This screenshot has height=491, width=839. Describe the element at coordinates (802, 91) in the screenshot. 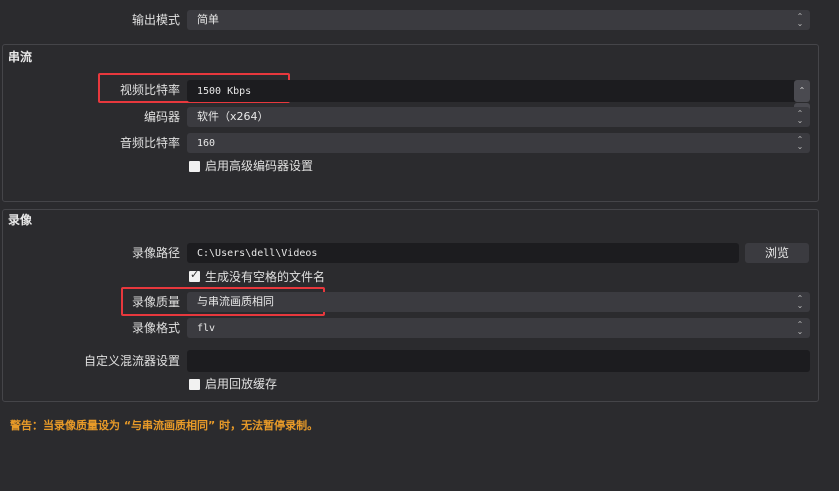

I see `spin-up-icon: ⌃` at that location.